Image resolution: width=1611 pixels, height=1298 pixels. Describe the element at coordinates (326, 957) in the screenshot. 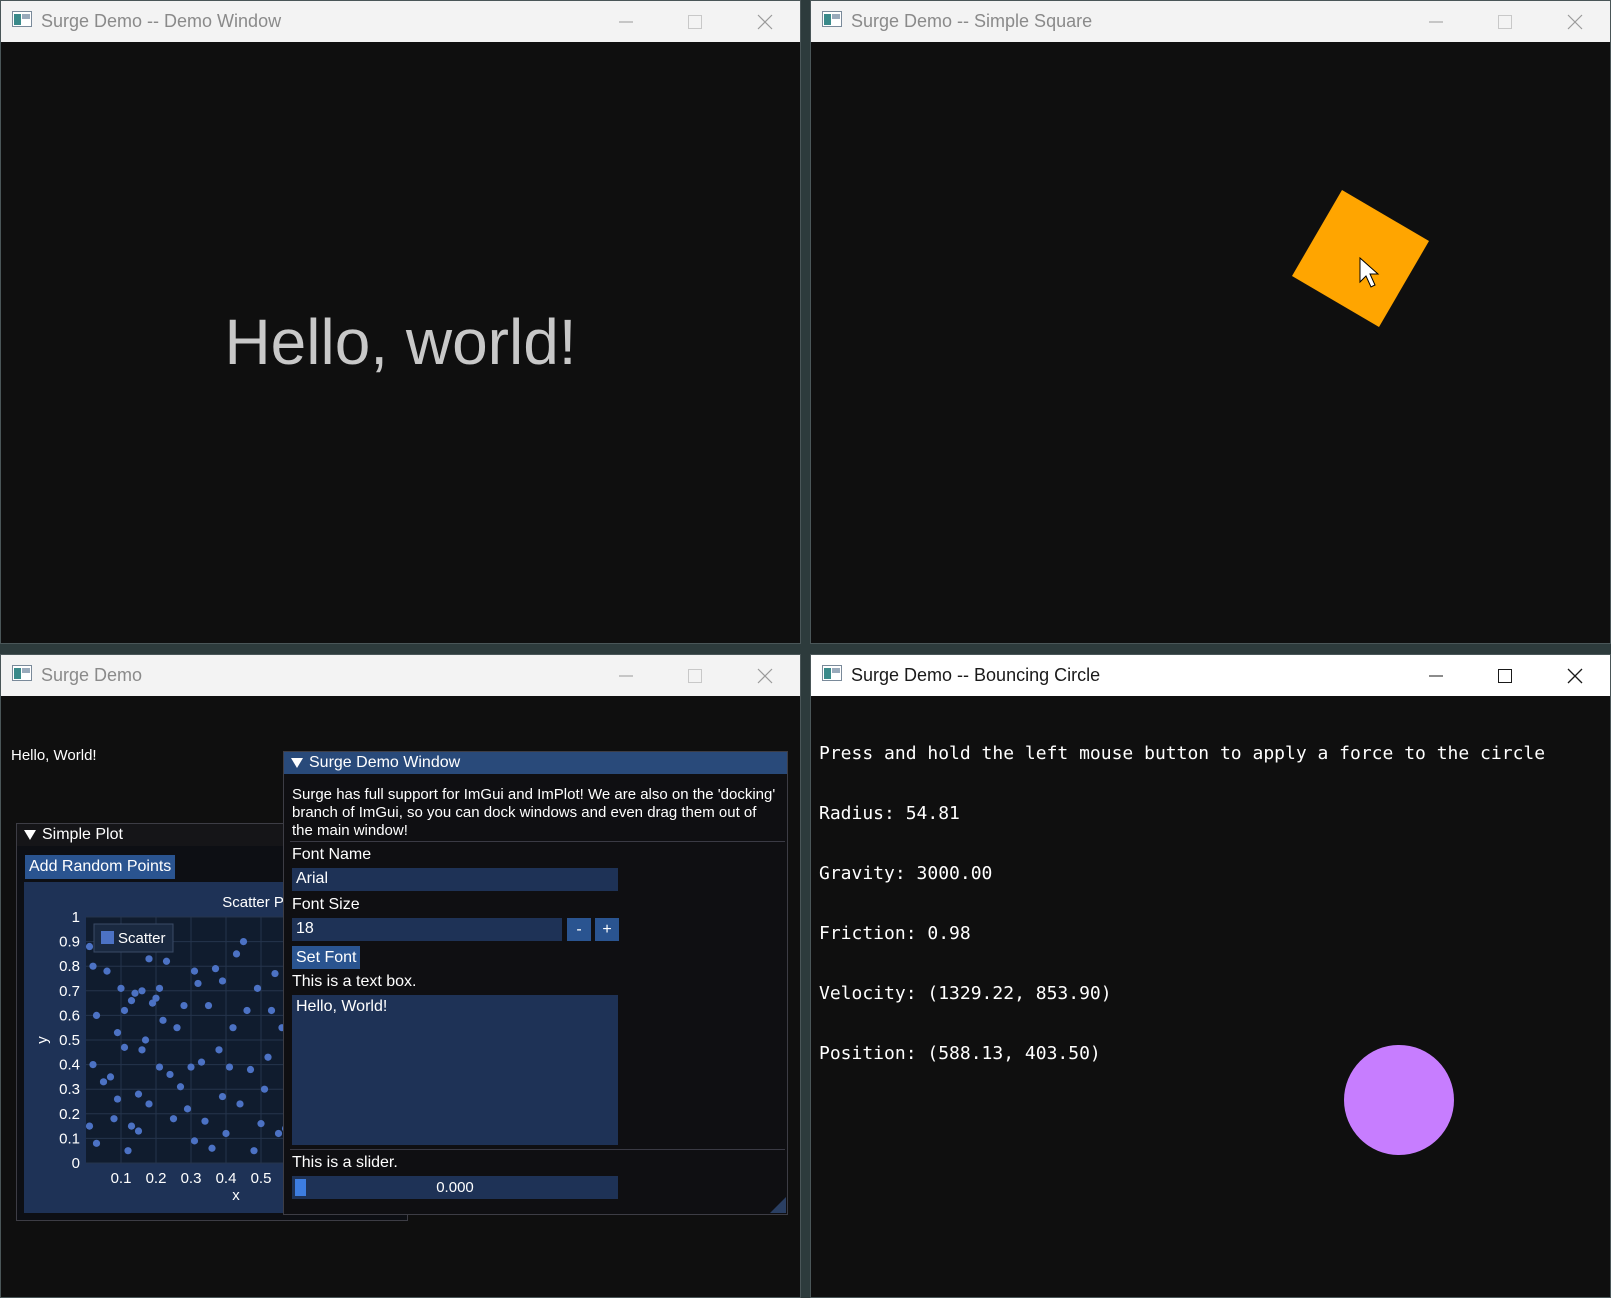

I see `set-font-button: Set Font` at that location.